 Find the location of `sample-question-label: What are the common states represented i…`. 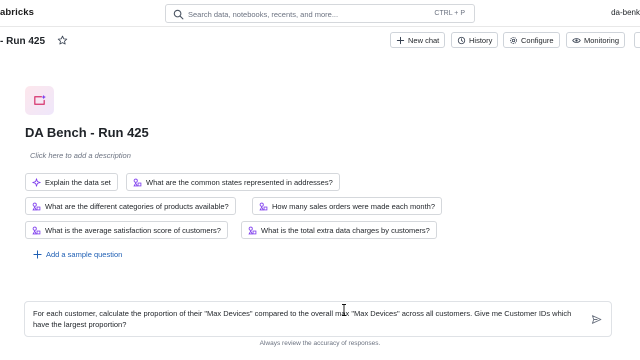

sample-question-label: What are the common states represented i… is located at coordinates (239, 182).